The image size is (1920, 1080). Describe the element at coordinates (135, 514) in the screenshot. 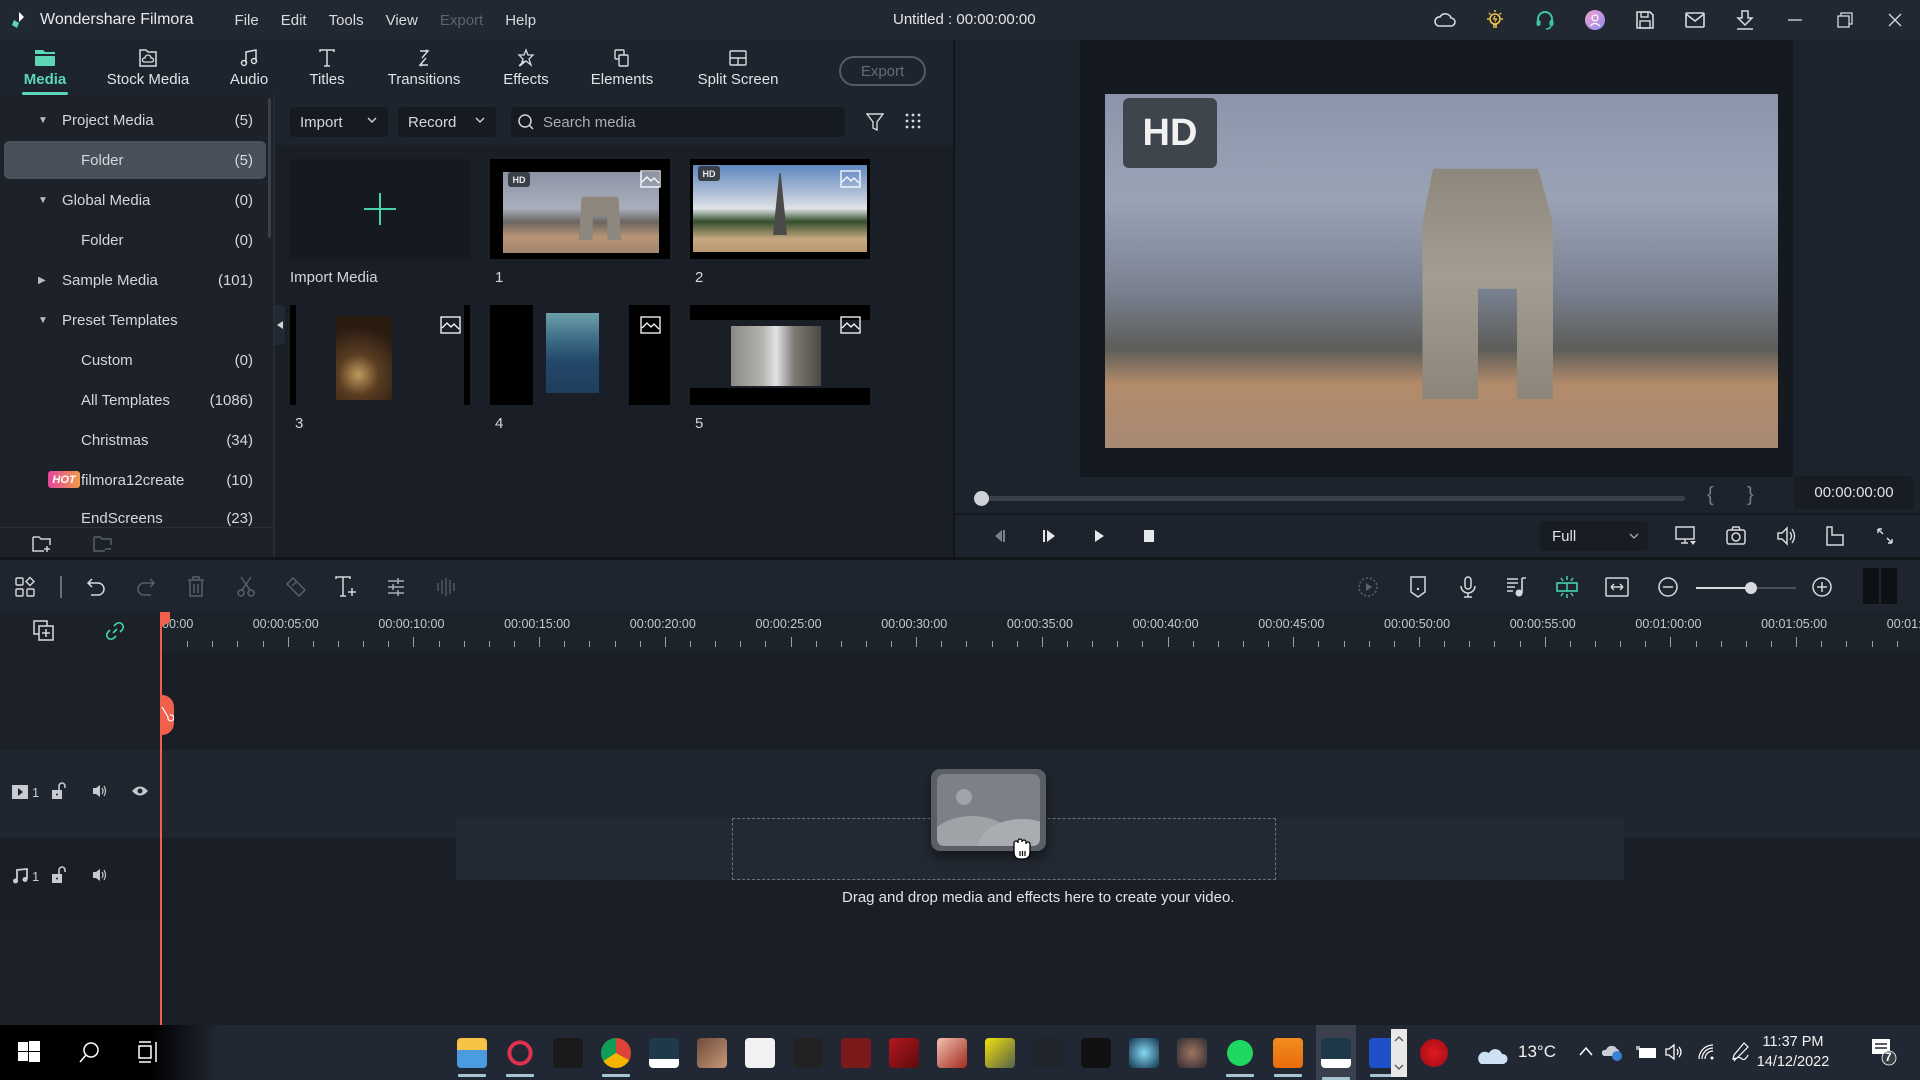

I see `sidebar-item-endscreens: EndScreens (23)` at that location.